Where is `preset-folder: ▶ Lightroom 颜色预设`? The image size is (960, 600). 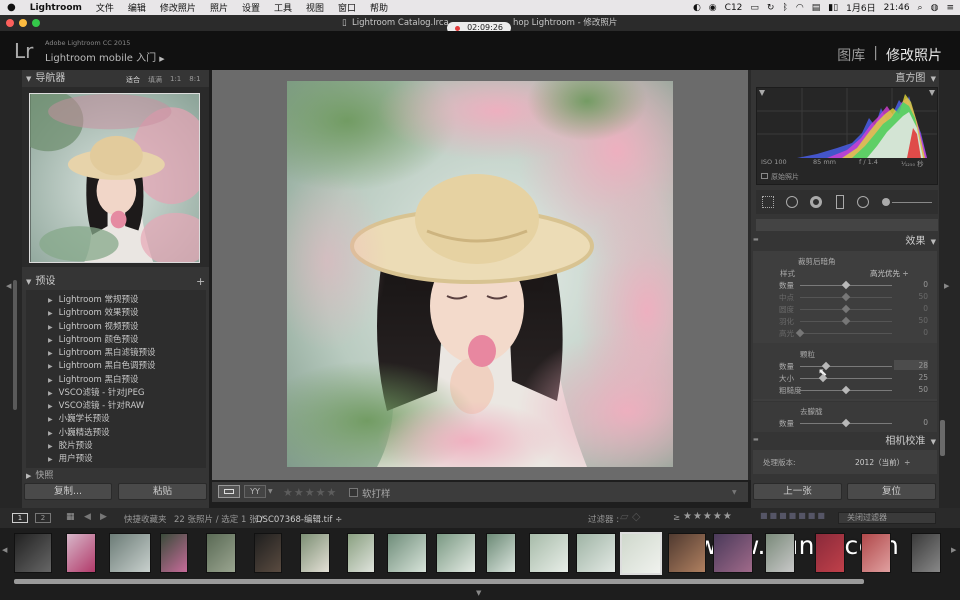
preset-folder: ▶ Lightroom 颜色预设 is located at coordinates (93, 339).